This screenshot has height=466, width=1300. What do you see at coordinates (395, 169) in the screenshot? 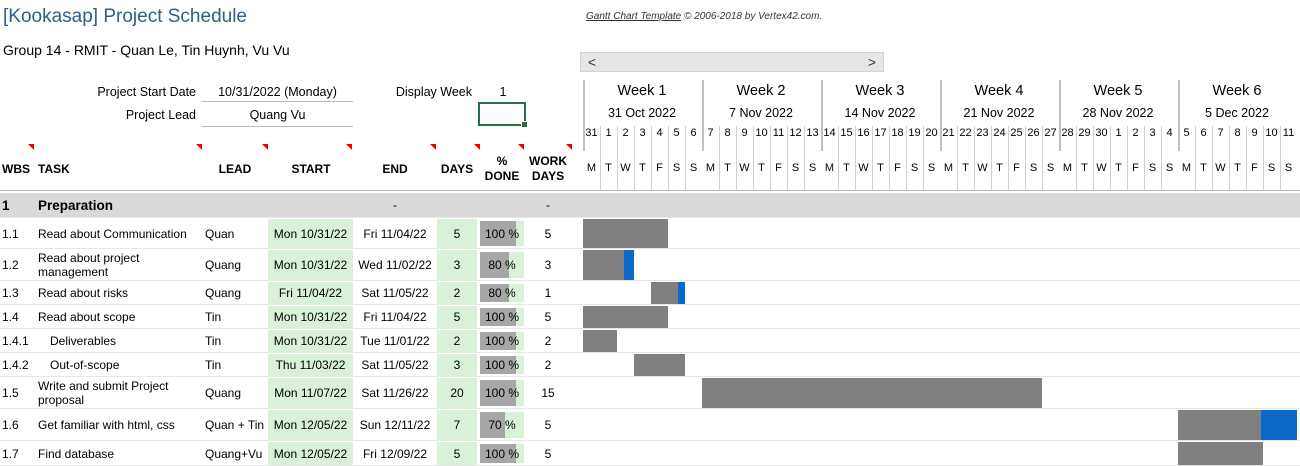
I see `header-end: END` at bounding box center [395, 169].